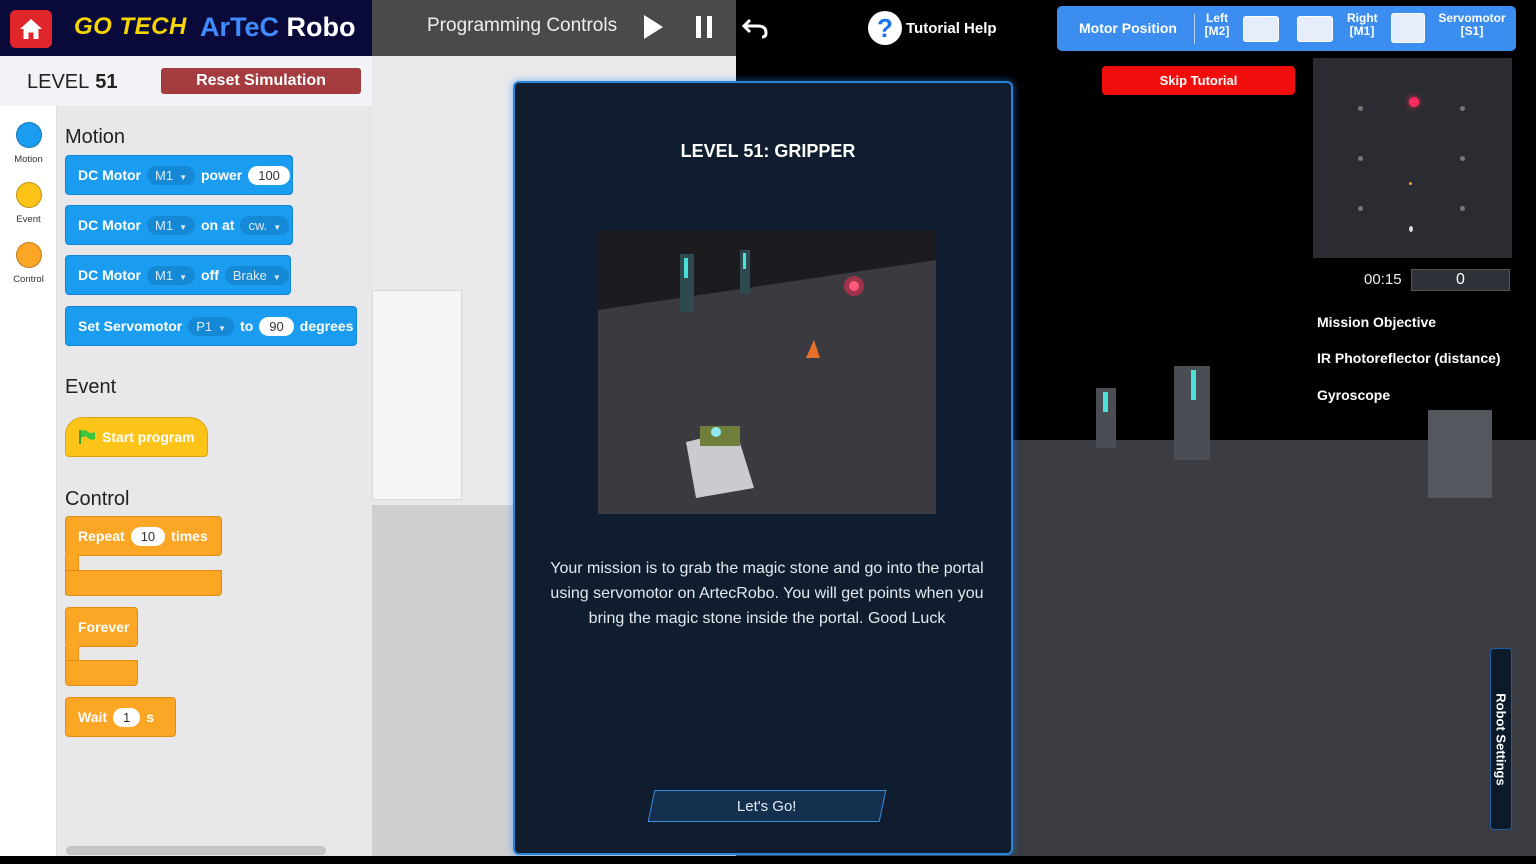  Describe the element at coordinates (1460, 280) in the screenshot. I see `score-display: 0` at that location.